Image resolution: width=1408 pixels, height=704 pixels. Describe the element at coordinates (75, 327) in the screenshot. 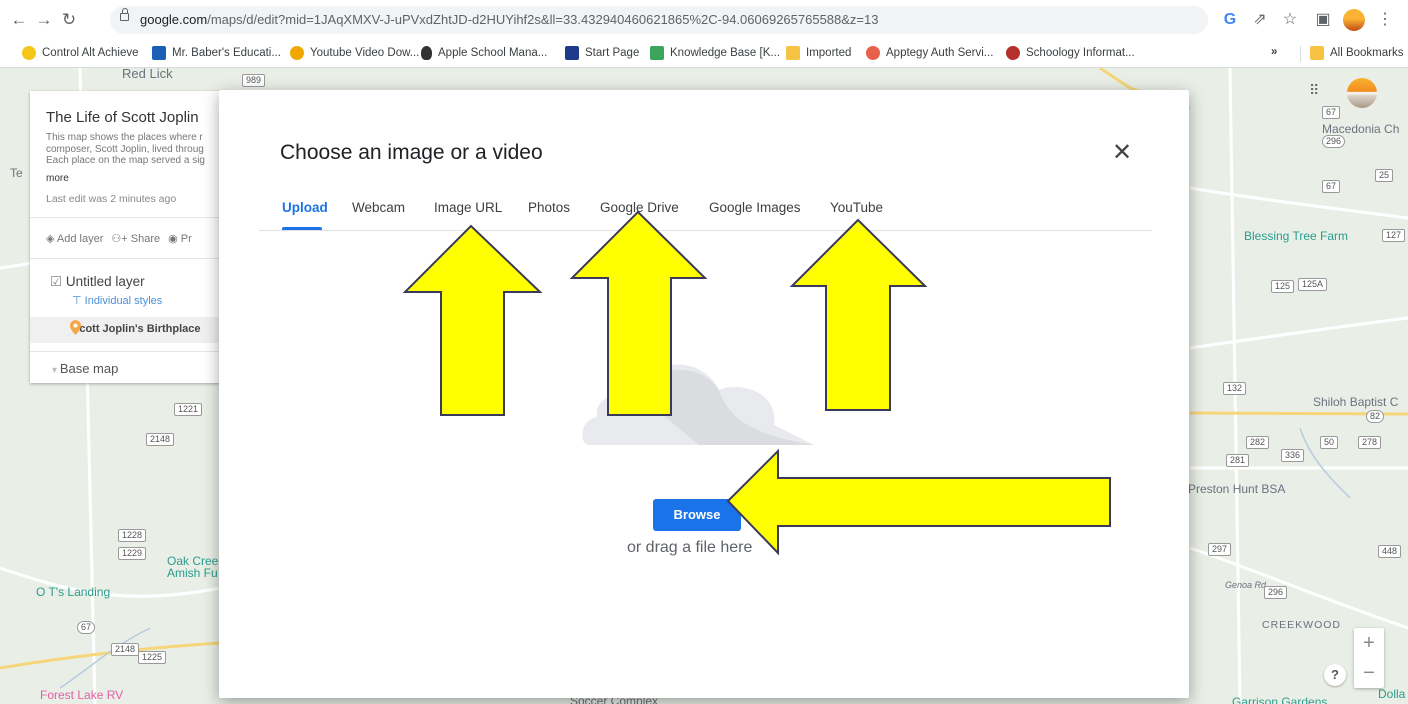

I see `map-pin-icon` at that location.